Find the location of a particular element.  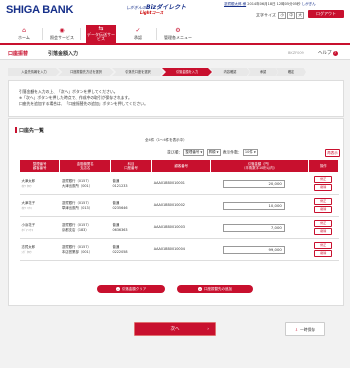

sort-field-select: 整理番号▼ is located at coordinates (194, 152).